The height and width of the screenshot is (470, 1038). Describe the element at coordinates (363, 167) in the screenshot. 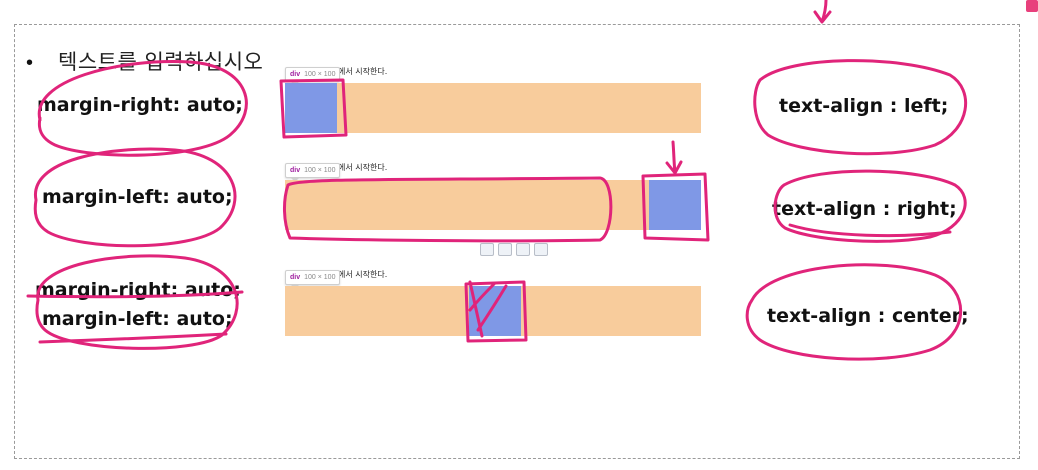

I see `demo-caption-2: 에서 시작한다.` at that location.